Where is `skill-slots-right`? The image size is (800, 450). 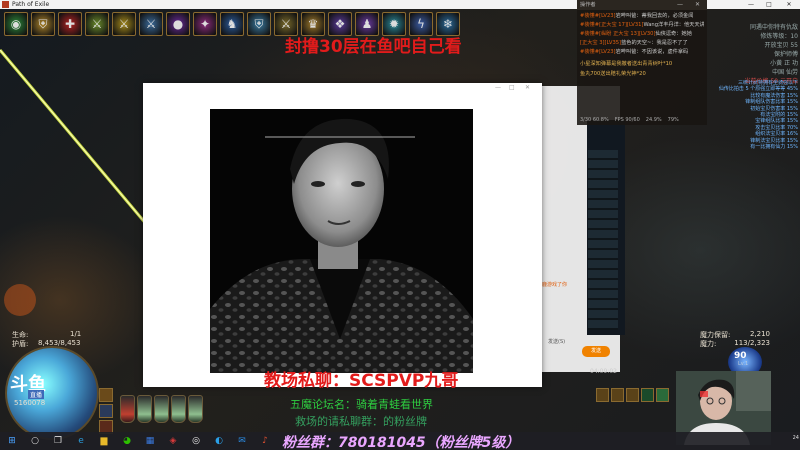
skill-slots-right is located at coordinates (632, 395).